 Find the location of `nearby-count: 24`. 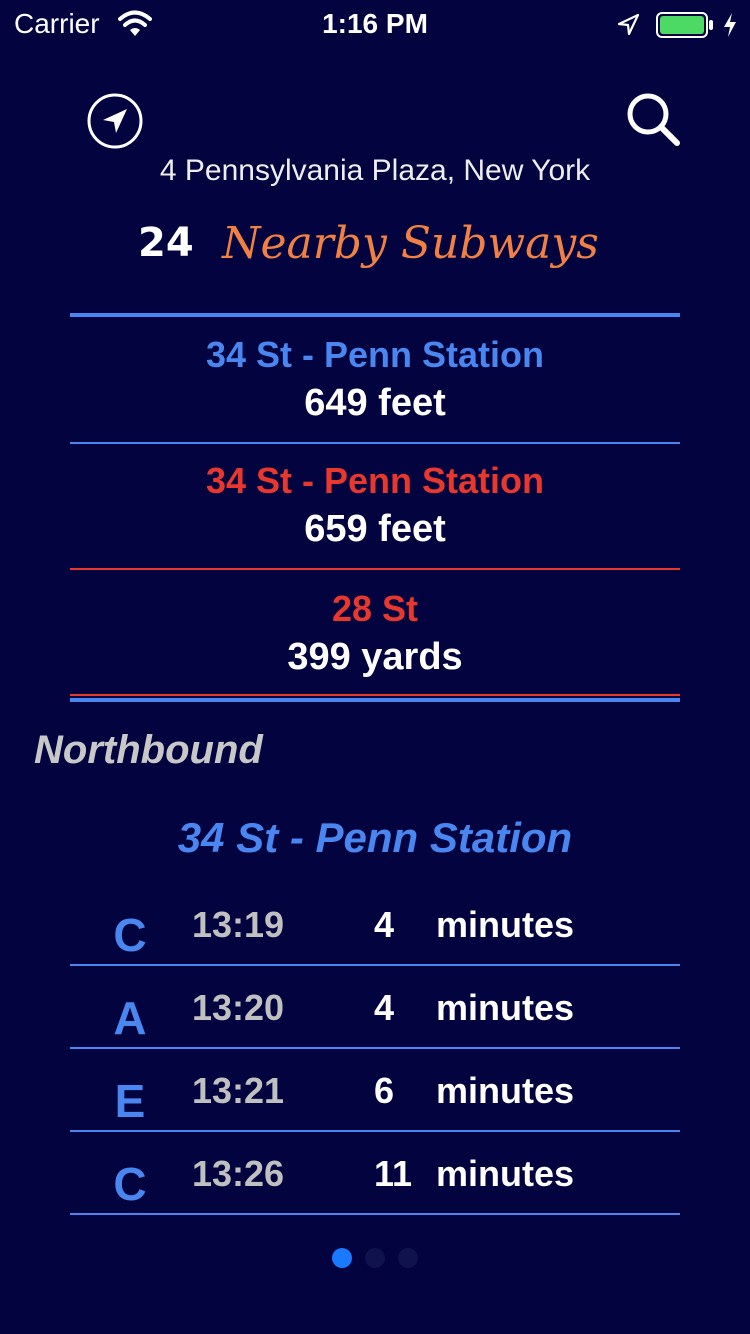

nearby-count: 24 is located at coordinates (166, 243).